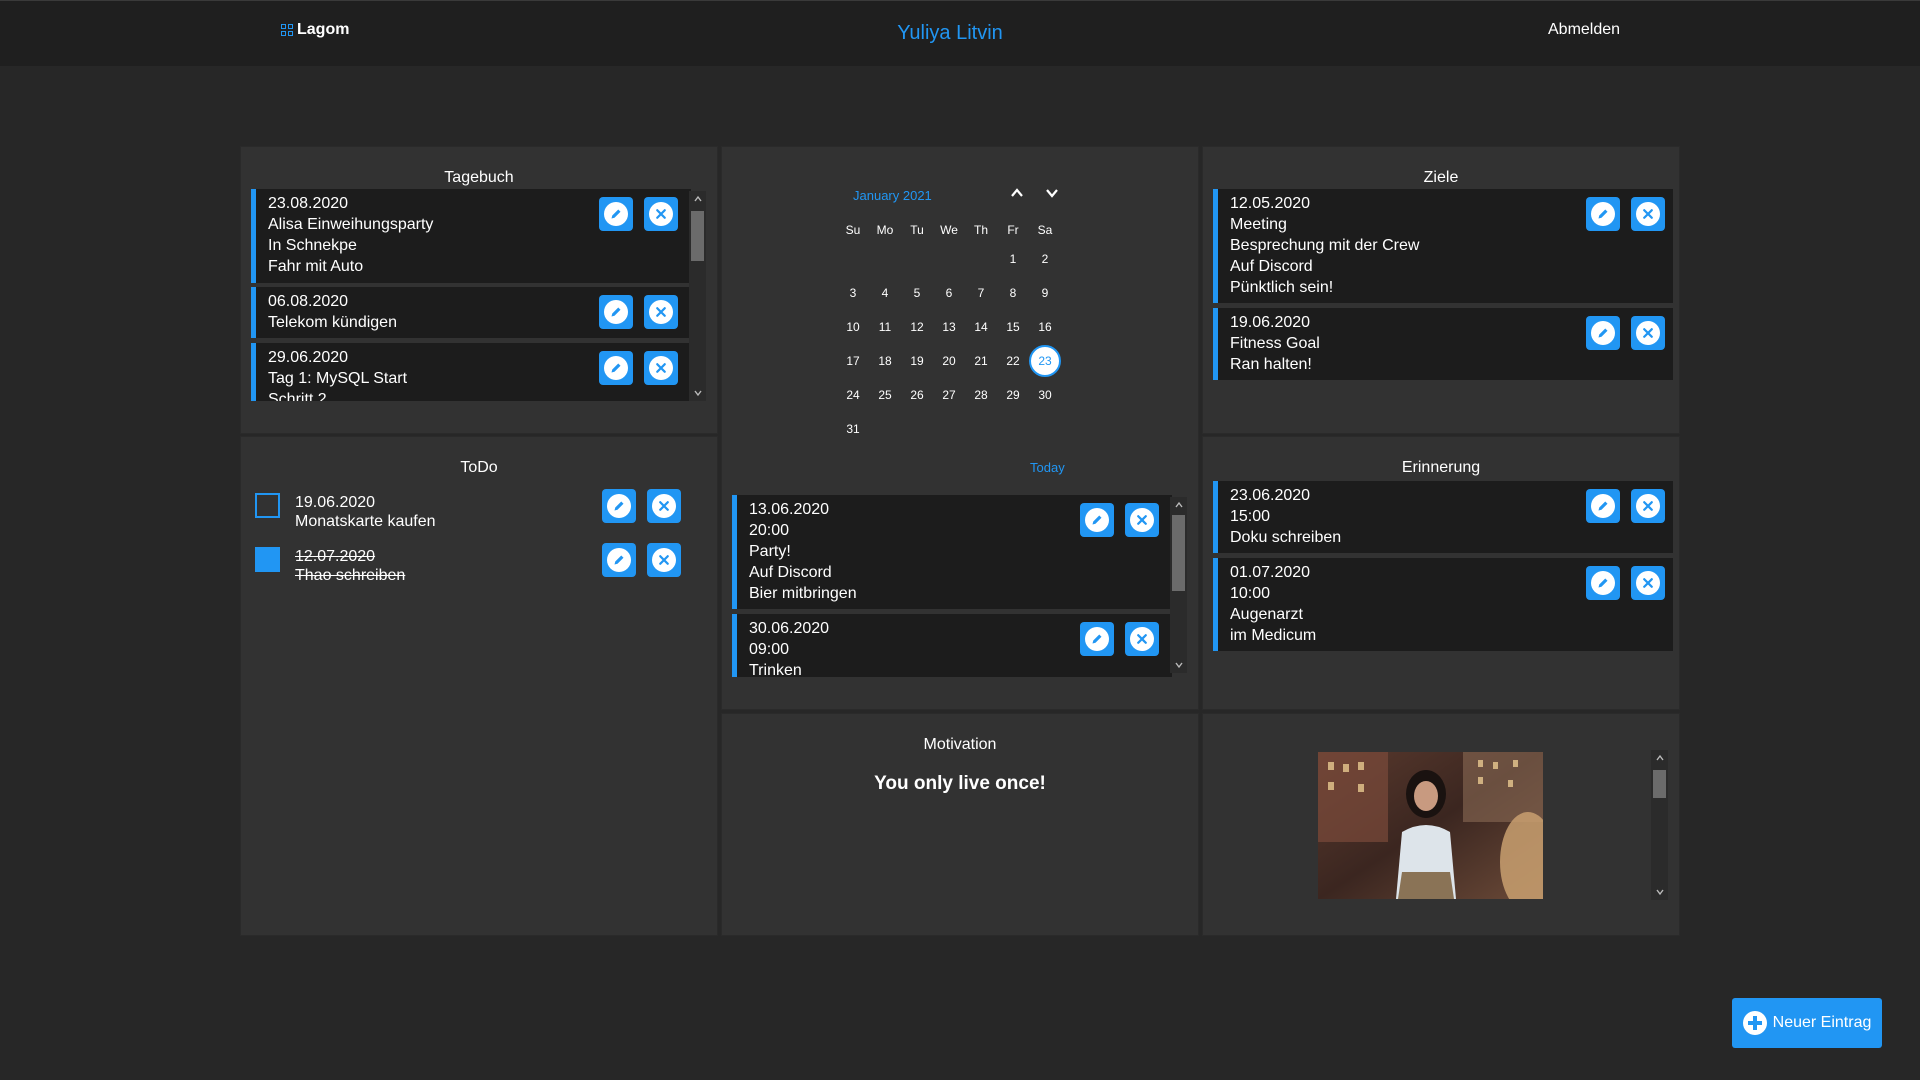 The width and height of the screenshot is (1920, 1080). Describe the element at coordinates (1013, 259) in the screenshot. I see `calendar-day: 1` at that location.